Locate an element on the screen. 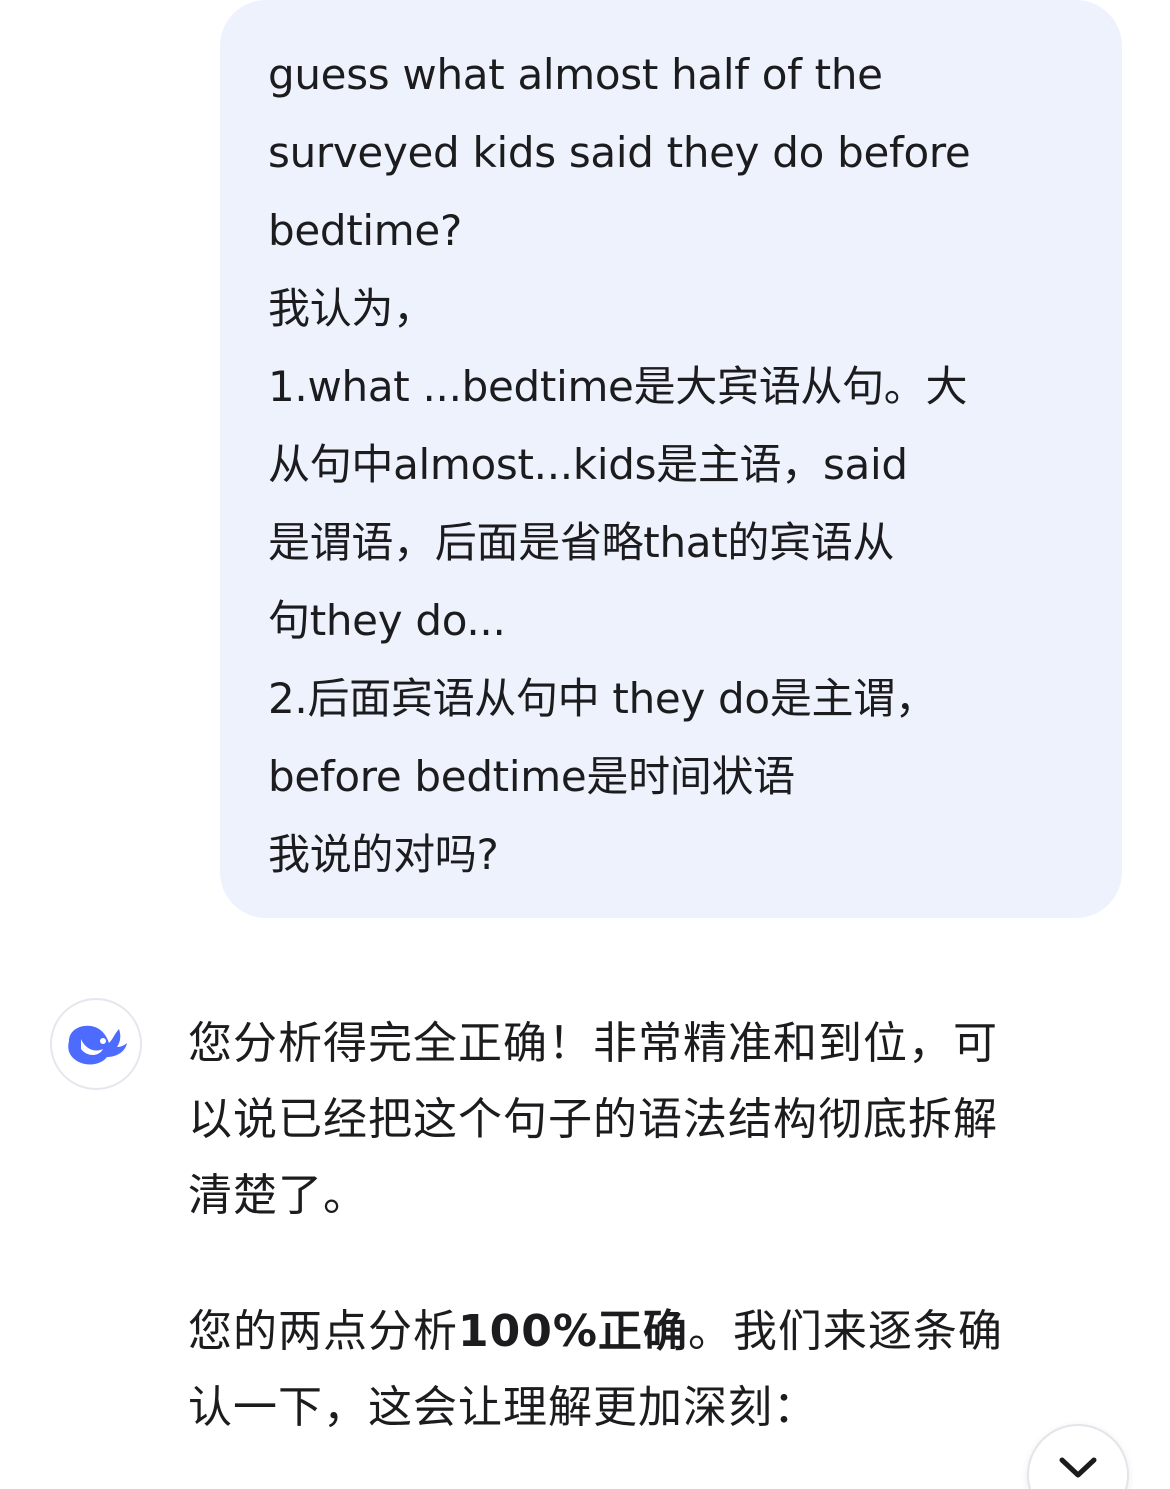  assistant-text-line: 清楚了。 is located at coordinates (278, 1195).